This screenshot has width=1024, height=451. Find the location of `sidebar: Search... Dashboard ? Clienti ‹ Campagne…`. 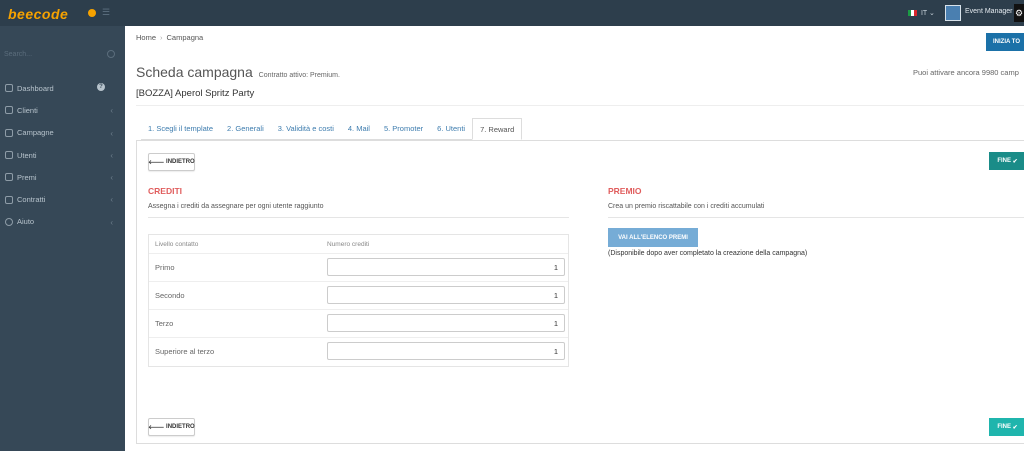

sidebar: Search... Dashboard ? Clienti ‹ Campagne… is located at coordinates (62, 238).